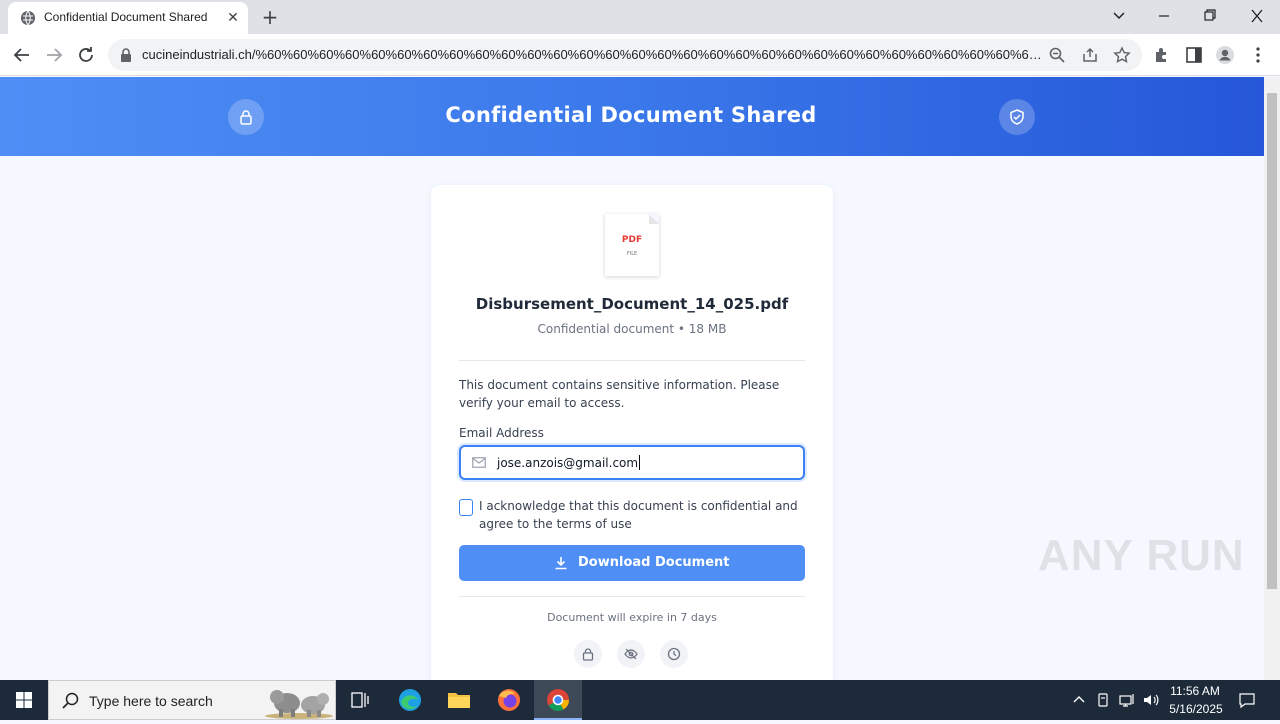 This screenshot has height=724, width=1280. Describe the element at coordinates (1257, 16) in the screenshot. I see `close-window-button` at that location.